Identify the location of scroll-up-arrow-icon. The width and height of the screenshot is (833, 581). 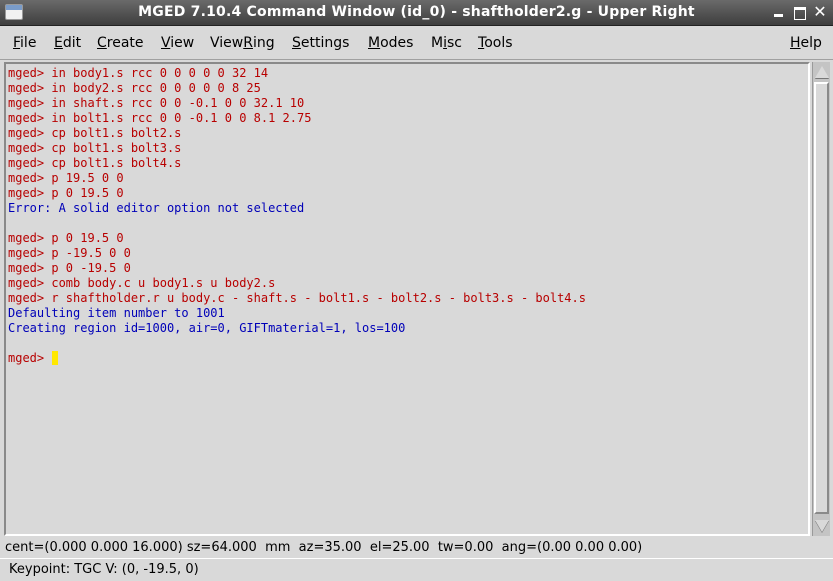
(822, 72).